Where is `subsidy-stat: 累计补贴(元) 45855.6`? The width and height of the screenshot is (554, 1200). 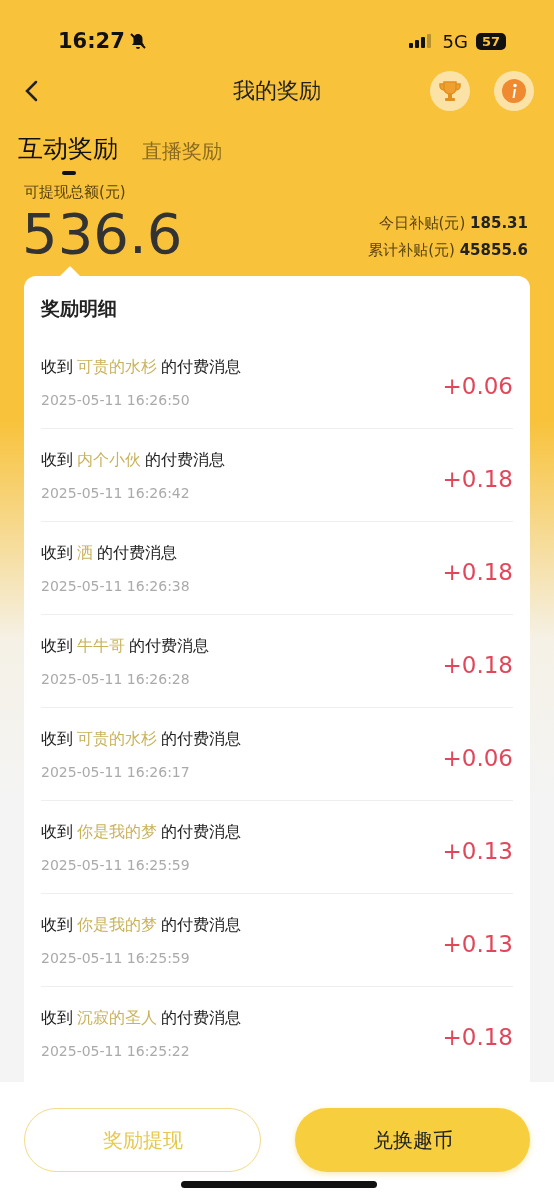 subsidy-stat: 累计补贴(元) 45855.6 is located at coordinates (448, 250).